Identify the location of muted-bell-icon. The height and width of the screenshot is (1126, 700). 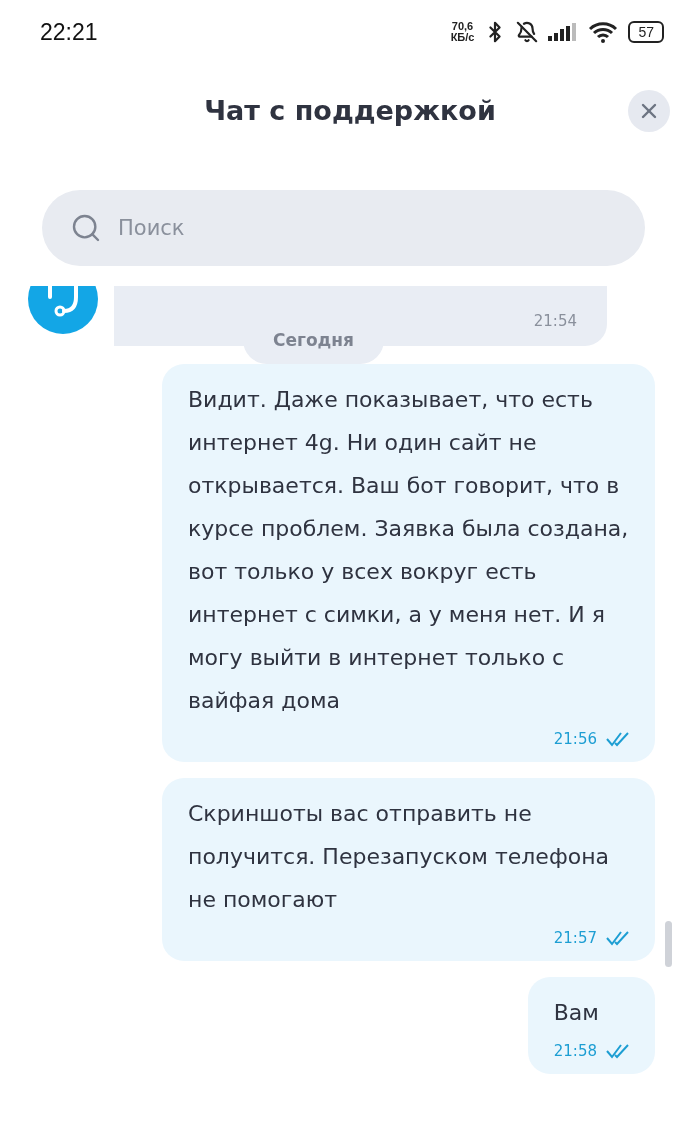
(527, 32).